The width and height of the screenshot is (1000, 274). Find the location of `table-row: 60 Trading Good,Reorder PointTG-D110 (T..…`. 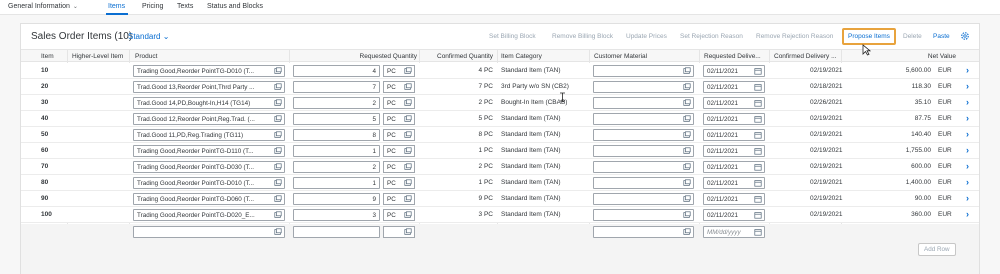

table-row: 60 Trading Good,Reorder PointTG-D110 (T..… is located at coordinates (500, 151).